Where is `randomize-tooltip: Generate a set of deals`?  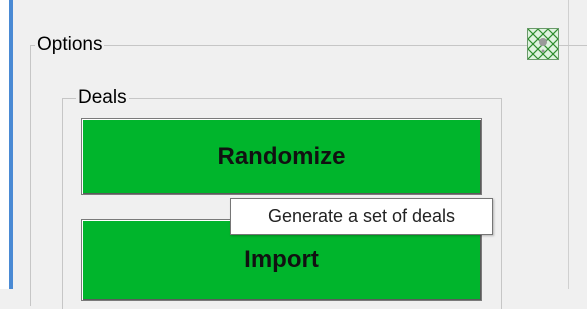 randomize-tooltip: Generate a set of deals is located at coordinates (361, 216).